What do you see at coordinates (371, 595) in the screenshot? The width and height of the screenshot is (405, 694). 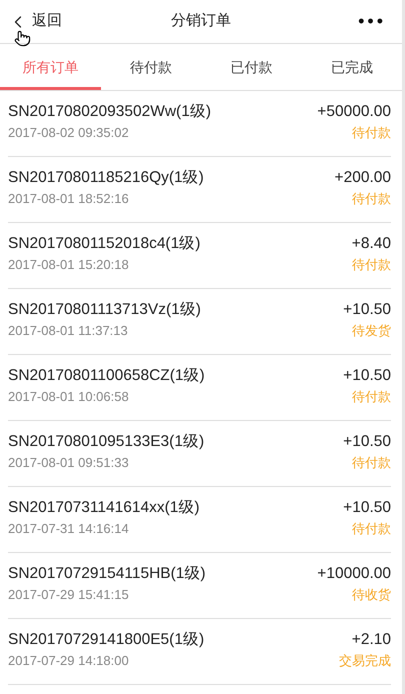 I see `order-status: 待收货` at bounding box center [371, 595].